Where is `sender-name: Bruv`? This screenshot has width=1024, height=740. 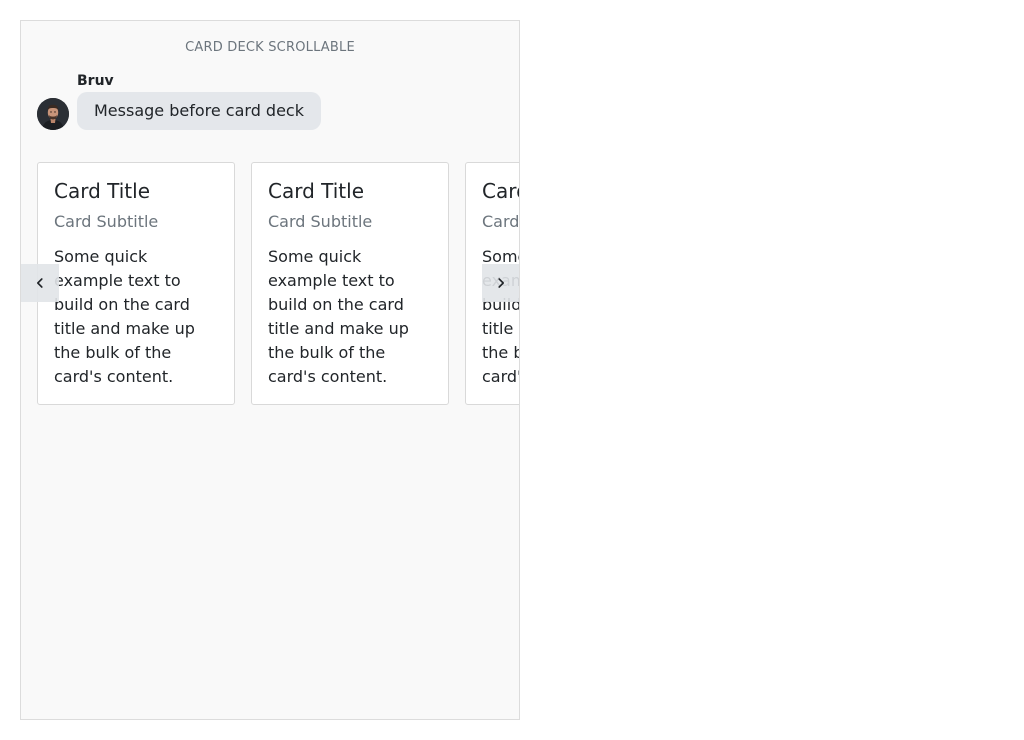
sender-name: Bruv is located at coordinates (95, 81).